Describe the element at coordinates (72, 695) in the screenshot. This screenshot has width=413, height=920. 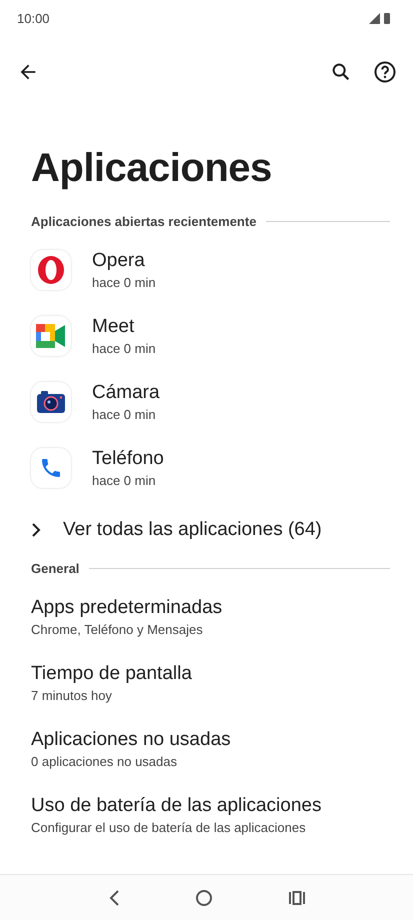
I see `item-subtitle: 7 minutos hoy` at that location.